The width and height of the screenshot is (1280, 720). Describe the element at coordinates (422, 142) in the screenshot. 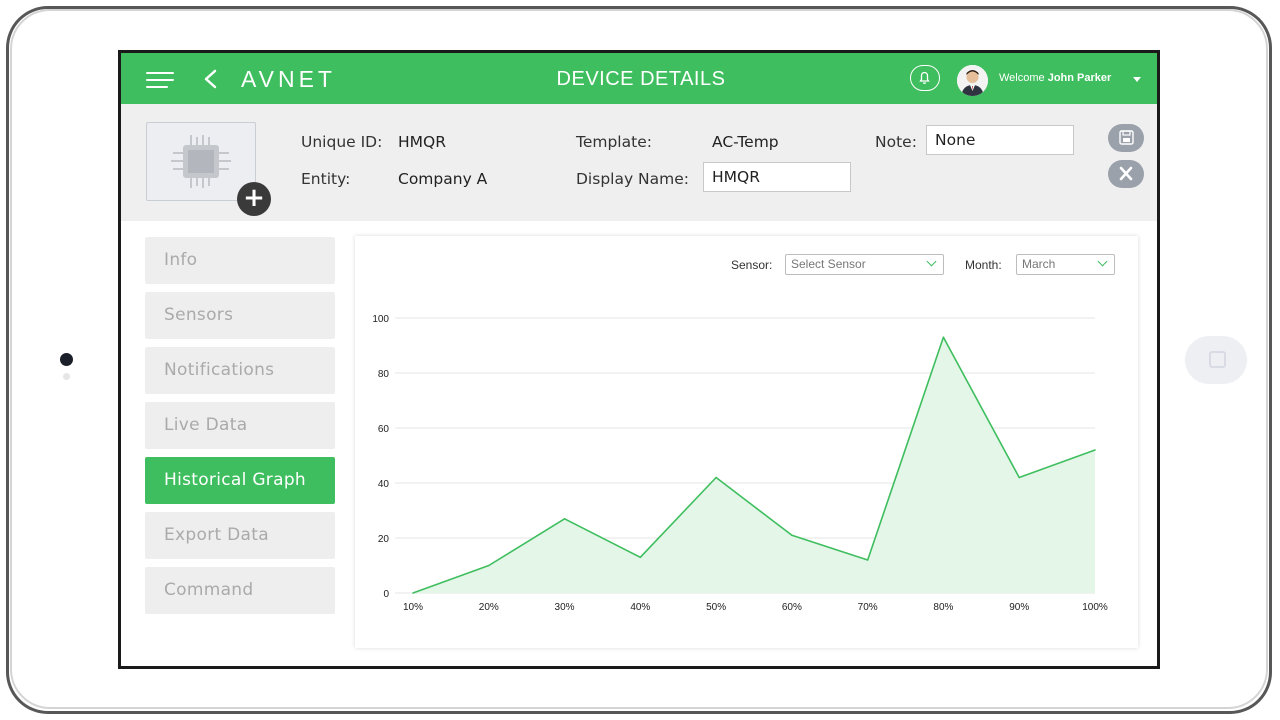

I see `unique-id-value: HMQR` at that location.